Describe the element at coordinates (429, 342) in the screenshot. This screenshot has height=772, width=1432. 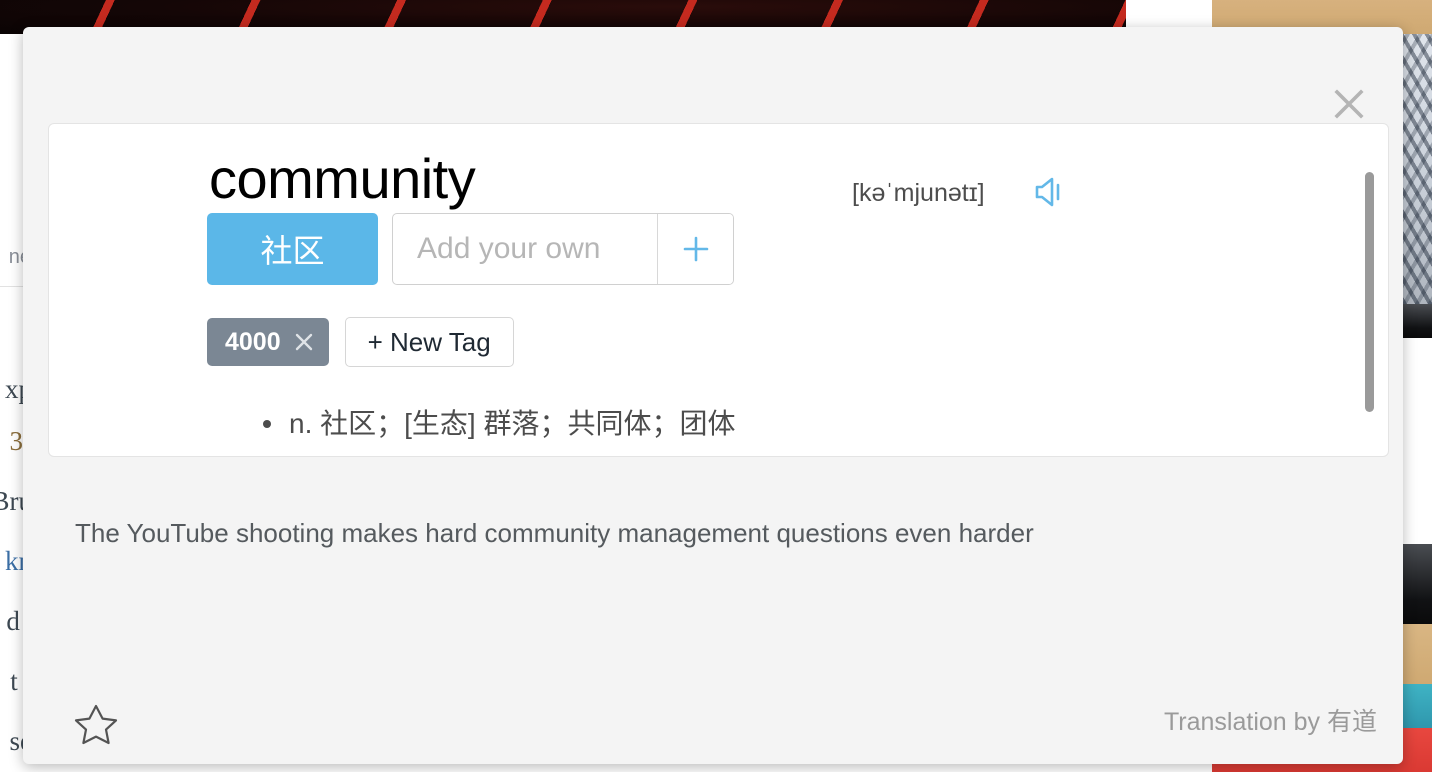
I see `new-tag-button: + New Tag` at that location.